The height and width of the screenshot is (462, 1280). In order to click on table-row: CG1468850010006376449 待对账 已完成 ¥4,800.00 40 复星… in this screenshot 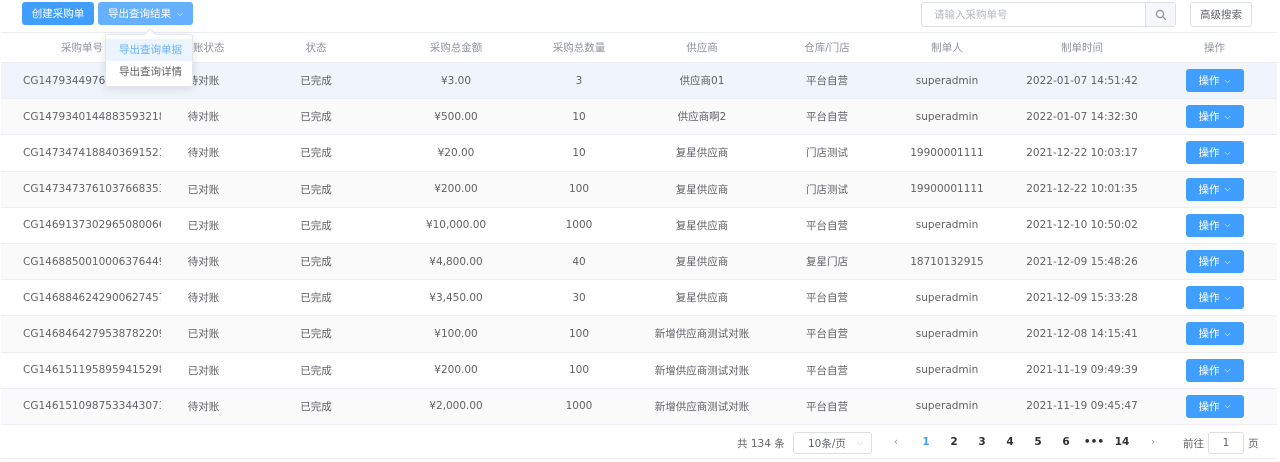, I will do `click(639, 262)`.